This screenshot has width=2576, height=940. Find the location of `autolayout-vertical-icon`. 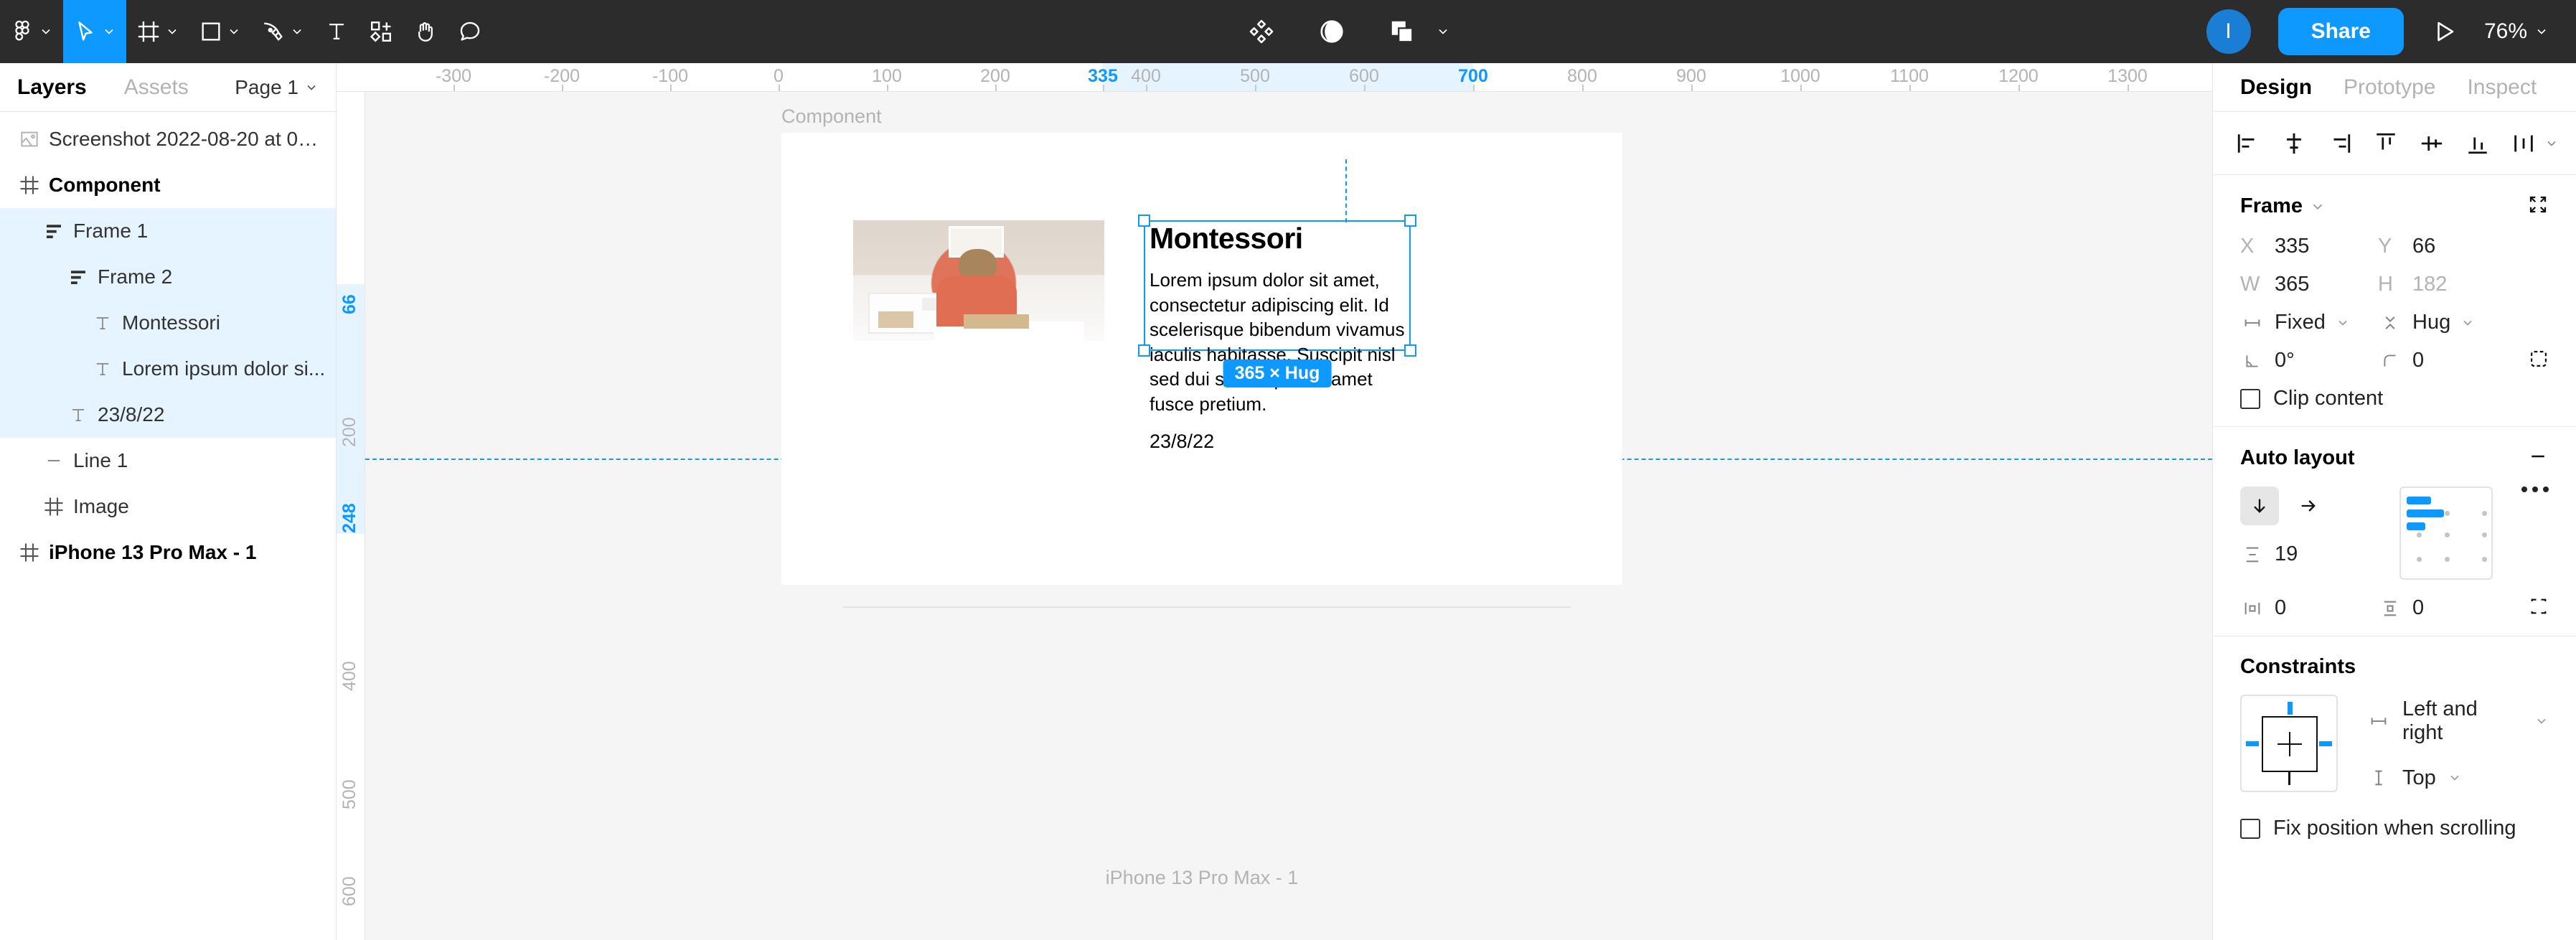

autolayout-vertical-icon is located at coordinates (53, 231).